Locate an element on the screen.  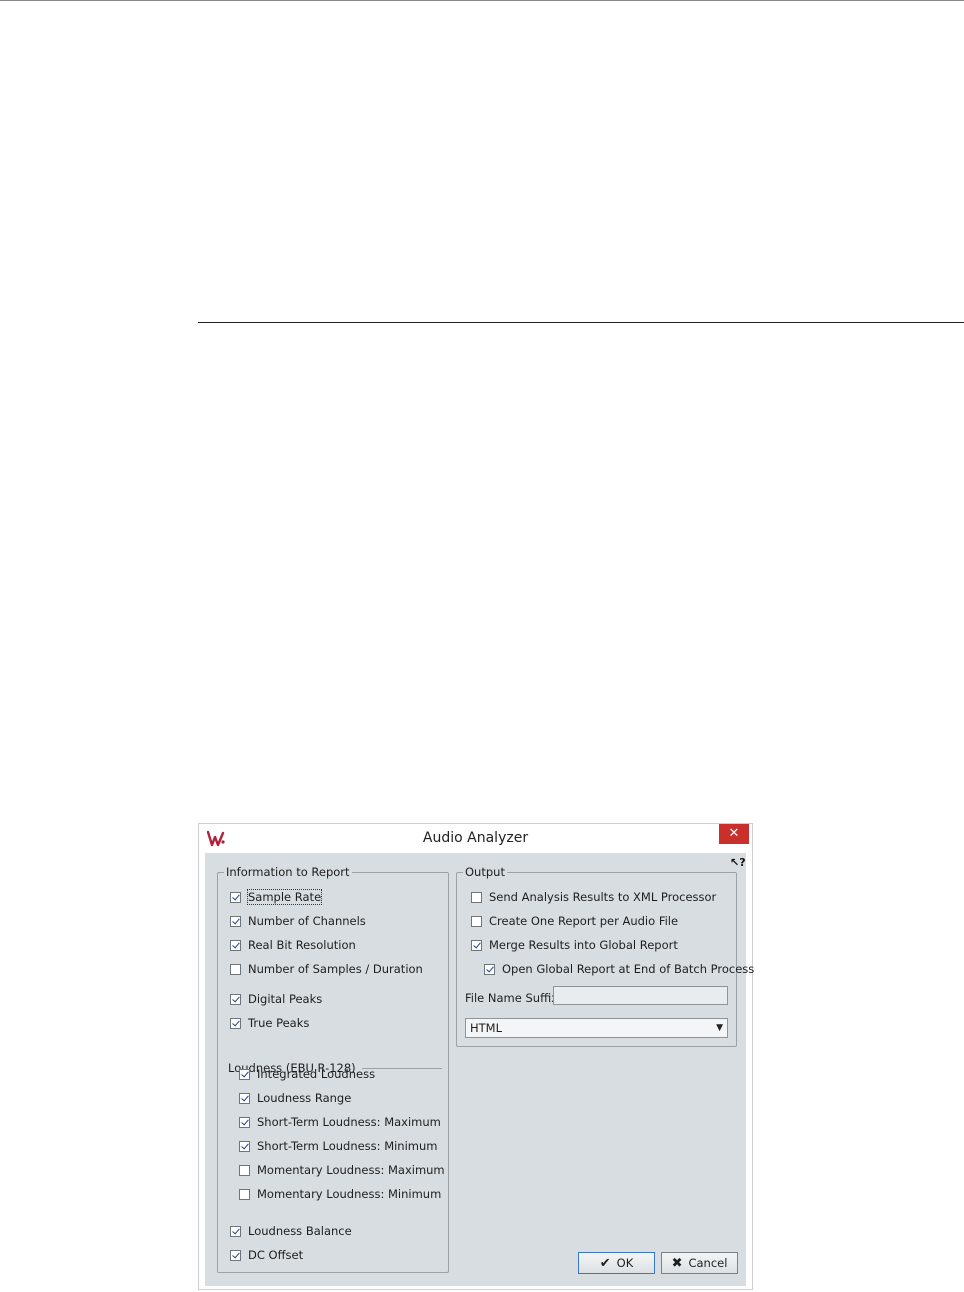
short-term-min-option: Short-Term Loudness: Minimum is located at coordinates (338, 1146).